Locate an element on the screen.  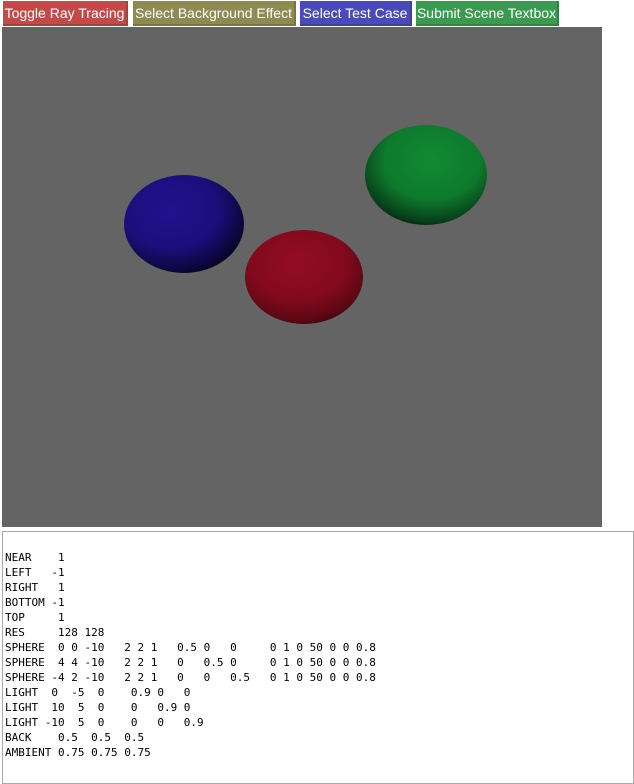
red-sphere is located at coordinates (304, 277).